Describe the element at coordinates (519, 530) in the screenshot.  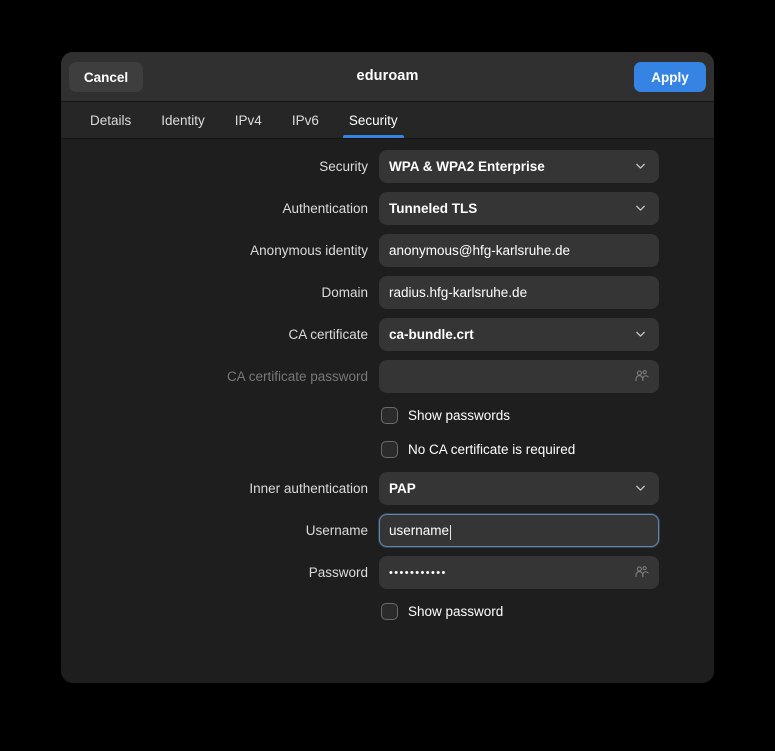
I see `username-field: username` at that location.